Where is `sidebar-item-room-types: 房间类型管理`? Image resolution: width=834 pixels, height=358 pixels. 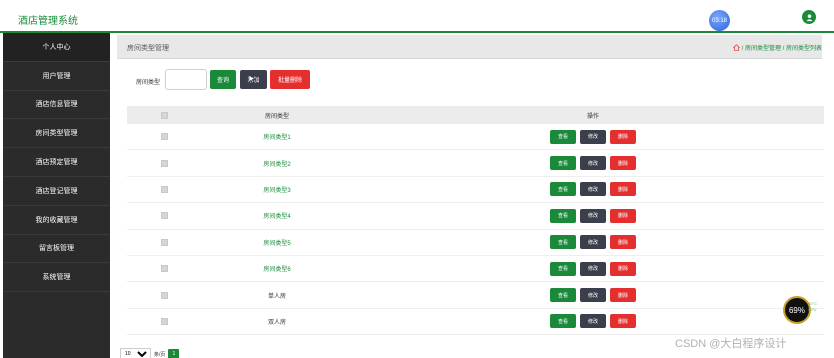
sidebar-item-room-types: 房间类型管理 is located at coordinates (56, 134).